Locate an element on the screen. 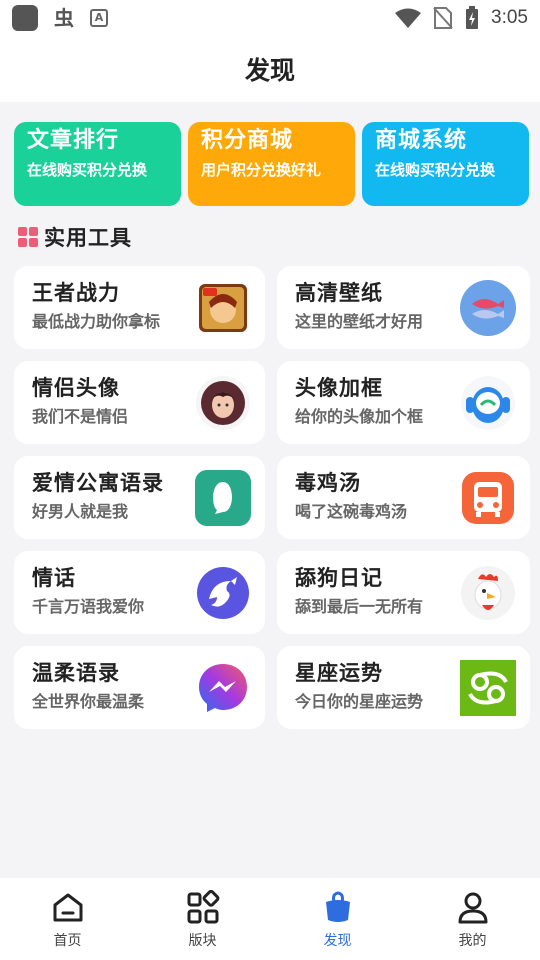 The image size is (540, 960). section-header: 实用工具 is located at coordinates (75, 237).